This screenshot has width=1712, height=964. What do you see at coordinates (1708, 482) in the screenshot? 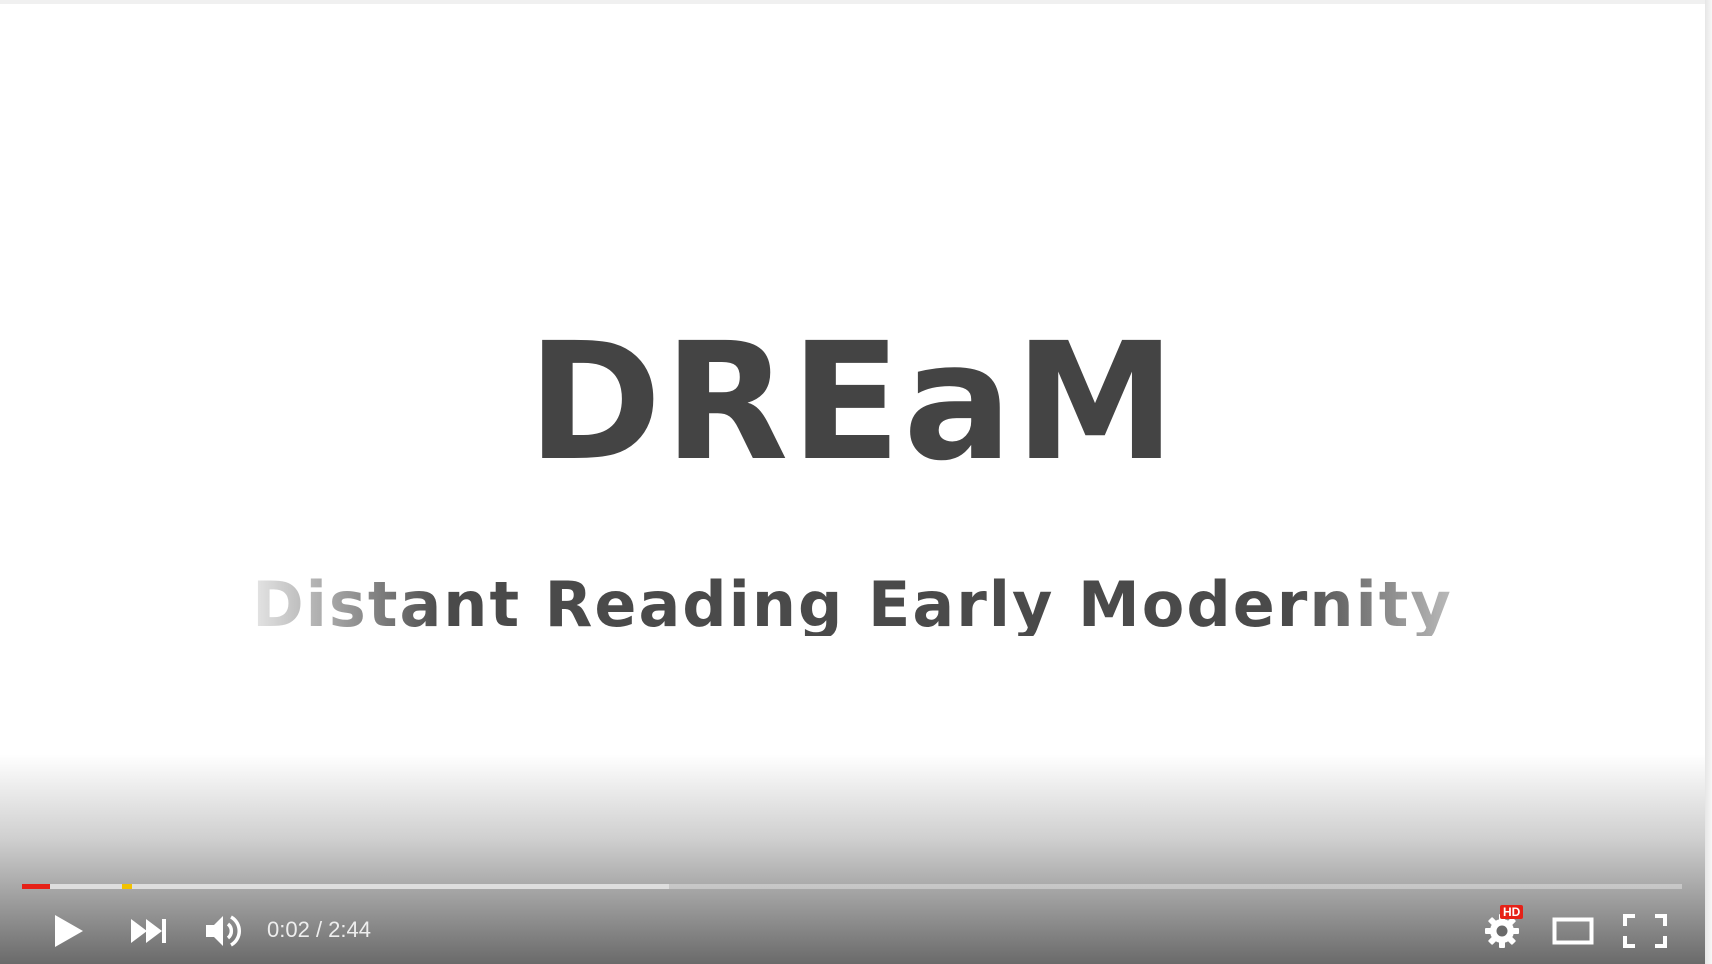
I see `page-side-strip` at bounding box center [1708, 482].